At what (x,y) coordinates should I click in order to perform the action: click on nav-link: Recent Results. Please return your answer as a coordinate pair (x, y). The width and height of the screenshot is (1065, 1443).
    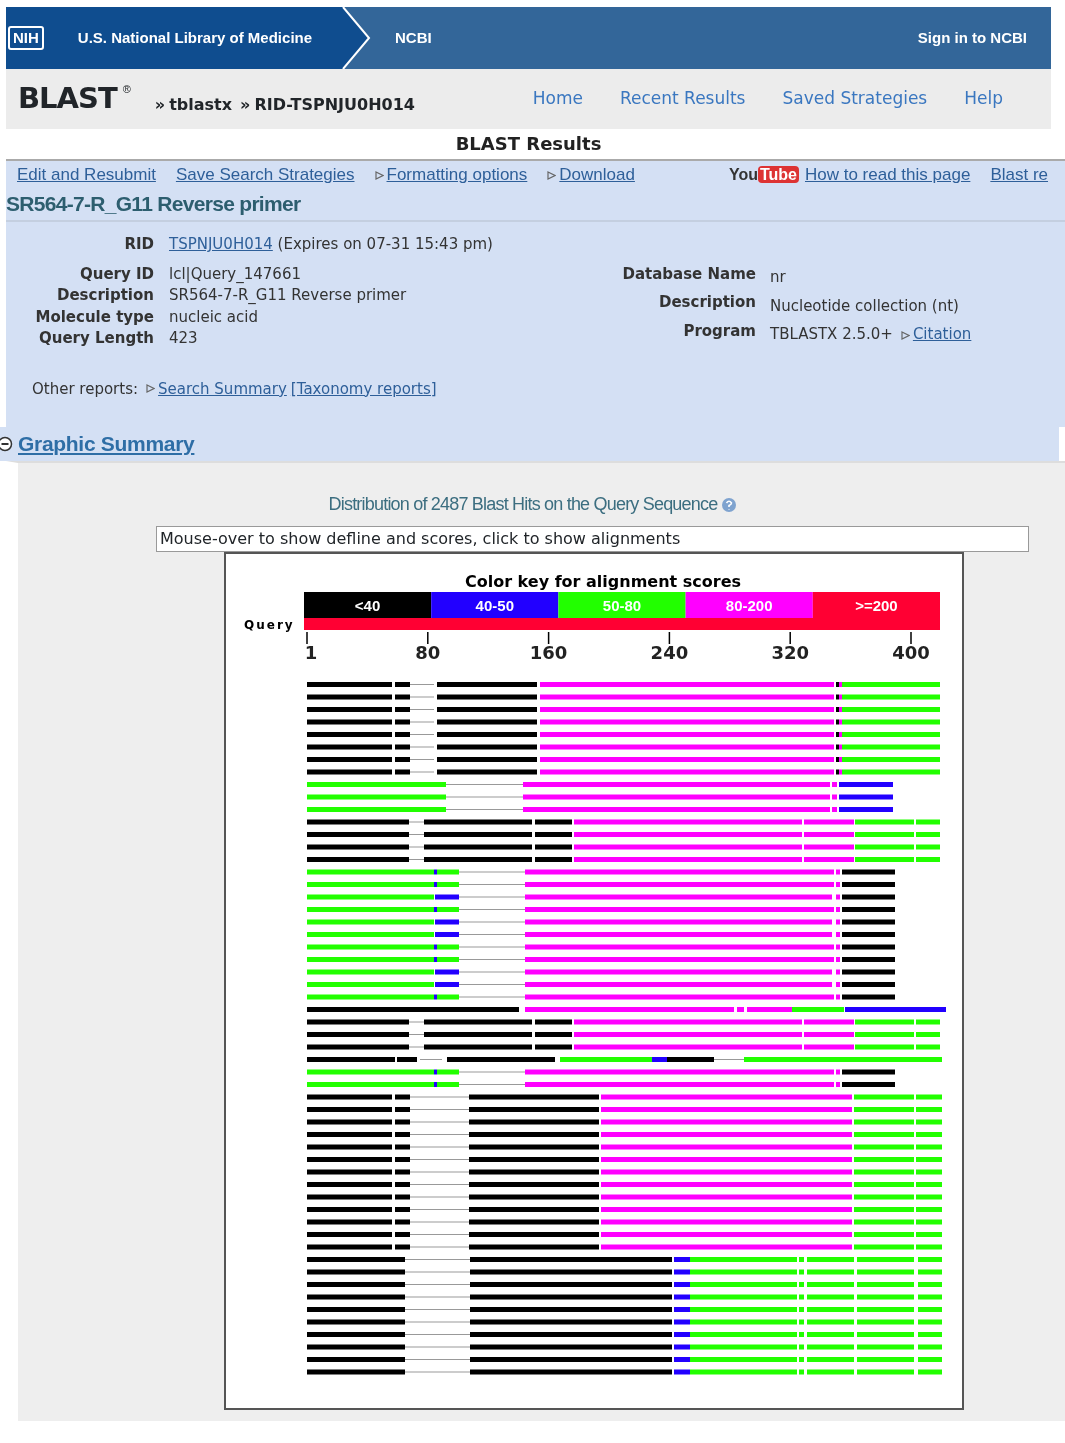
    Looking at the image, I should click on (682, 99).